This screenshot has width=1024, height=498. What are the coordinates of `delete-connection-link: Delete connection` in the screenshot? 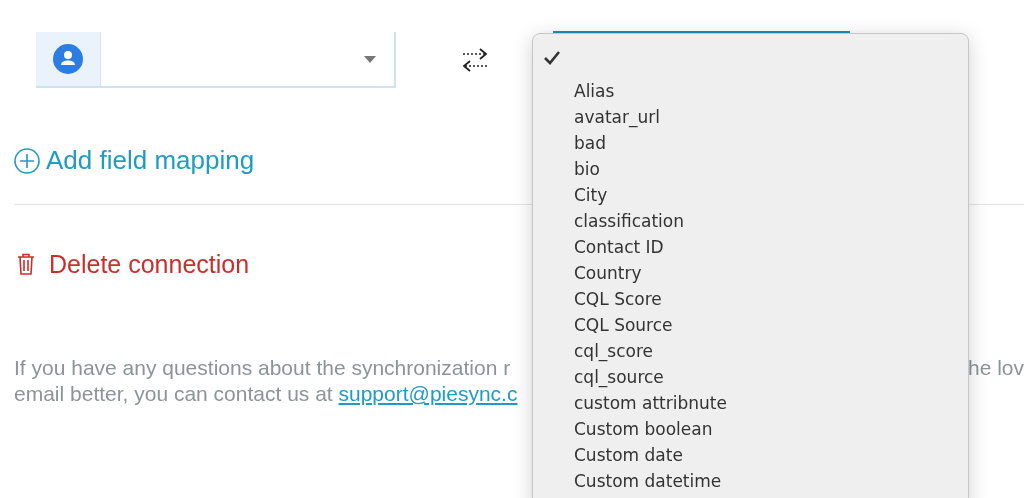 It's located at (133, 264).